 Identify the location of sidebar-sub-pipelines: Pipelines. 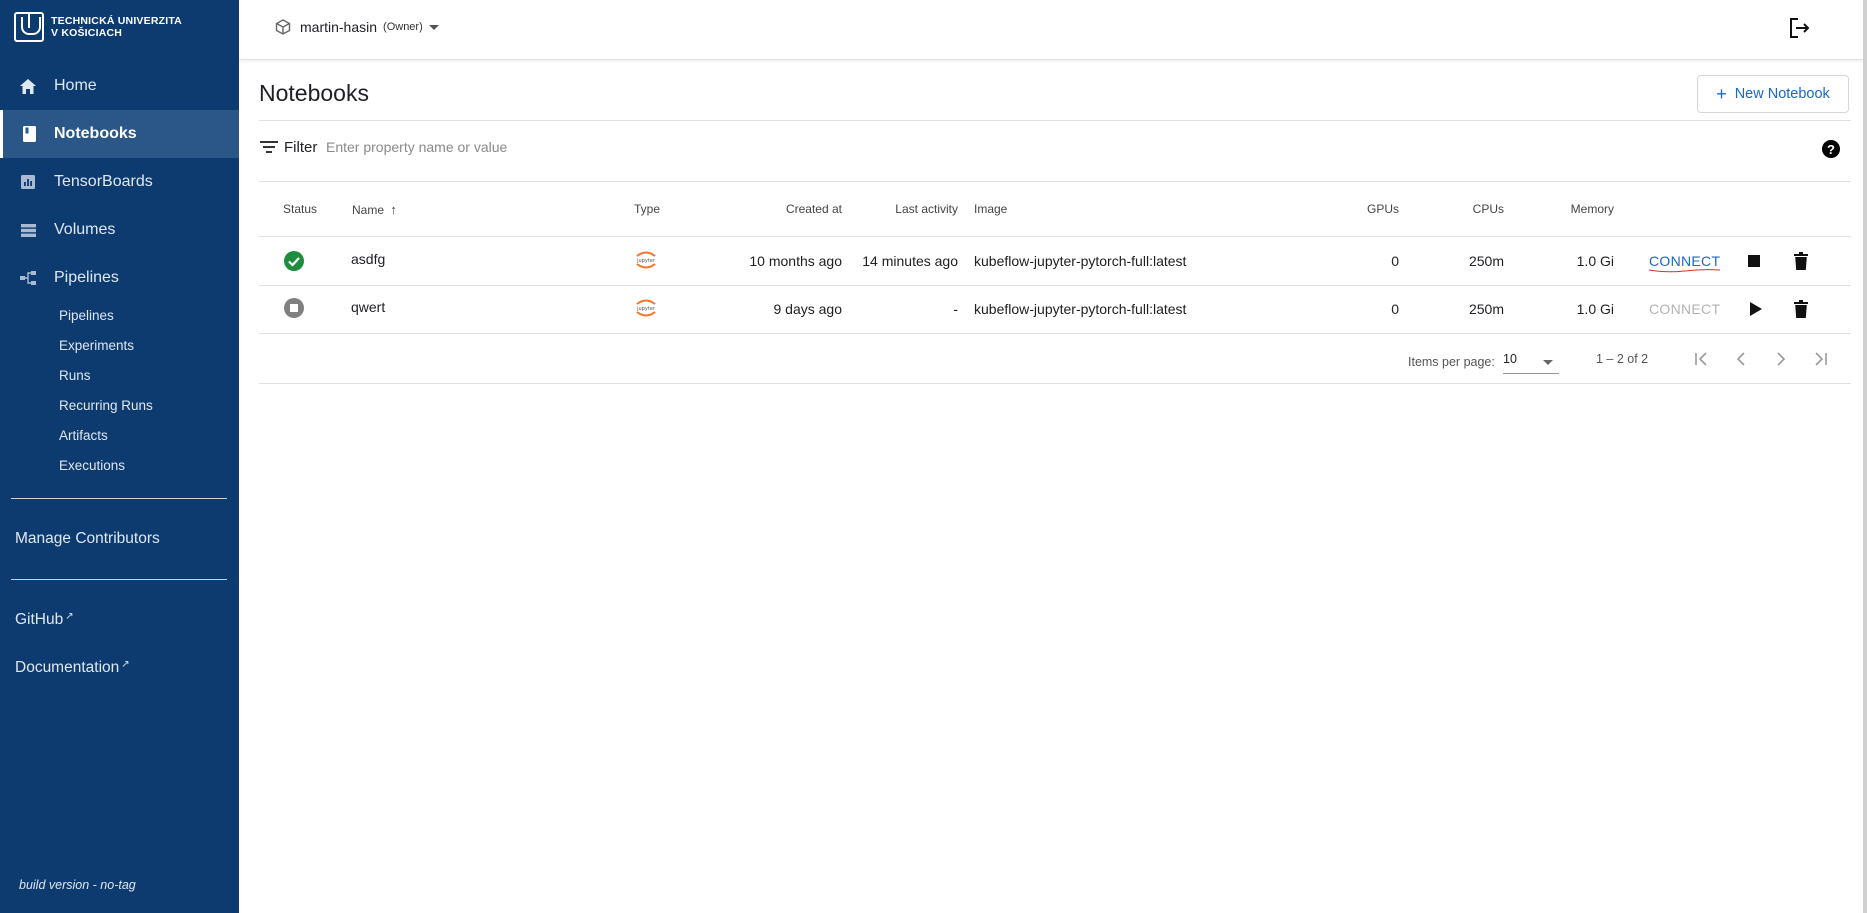
(86, 315).